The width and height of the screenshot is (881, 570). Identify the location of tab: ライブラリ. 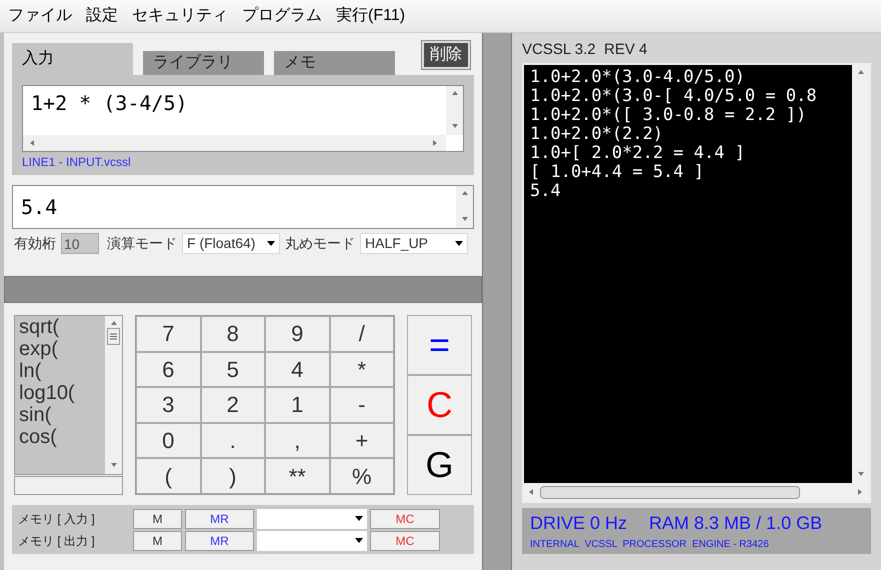
(203, 63).